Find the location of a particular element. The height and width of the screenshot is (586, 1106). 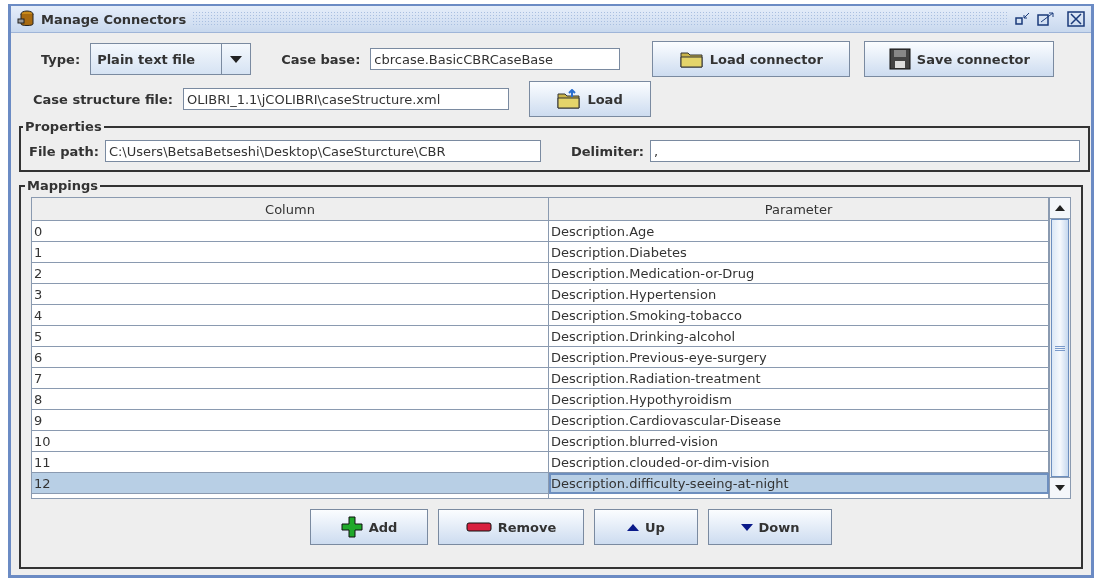

table-cell: 1 is located at coordinates (290, 252).